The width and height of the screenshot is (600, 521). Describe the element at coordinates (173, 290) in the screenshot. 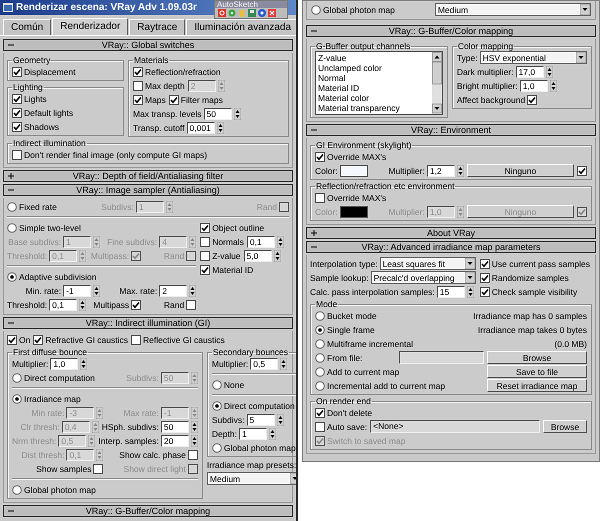

I see `number-field: 2` at that location.